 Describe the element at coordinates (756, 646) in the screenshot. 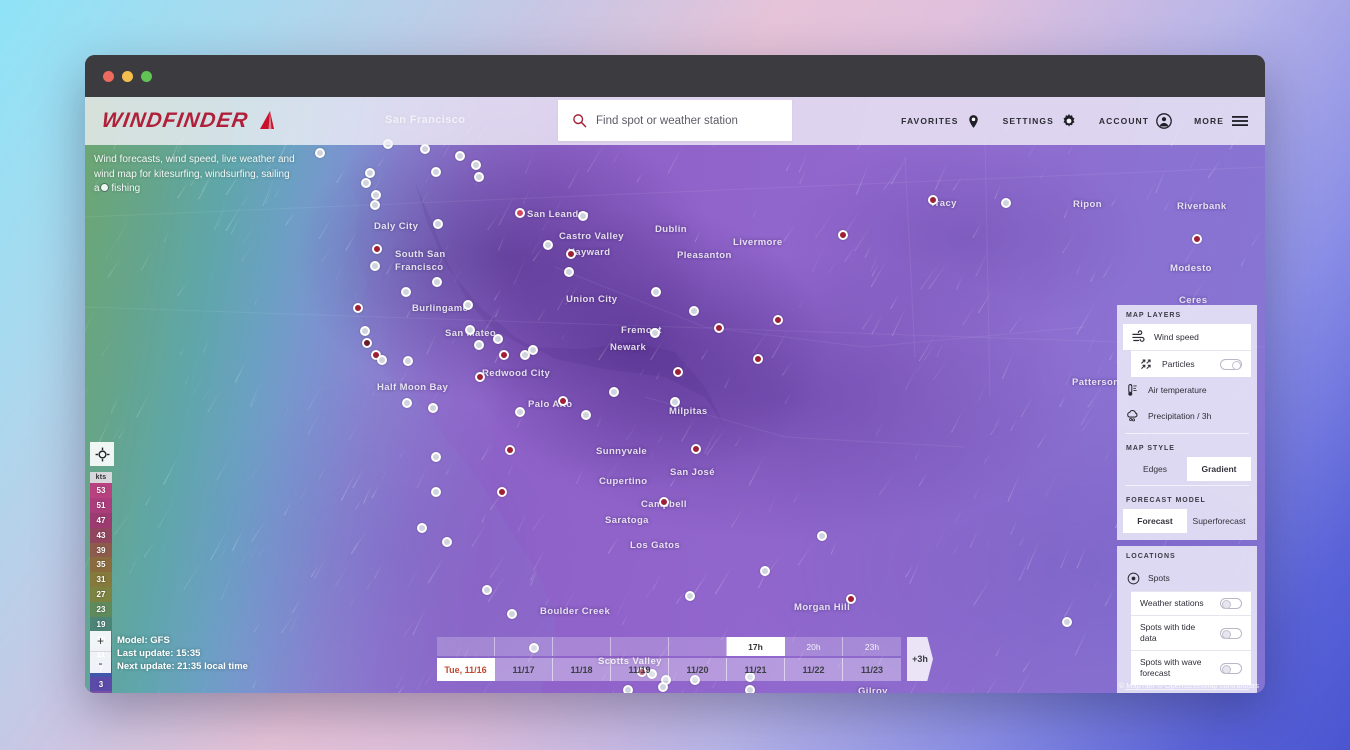

I see `timeline-hour-cell: 17h` at that location.